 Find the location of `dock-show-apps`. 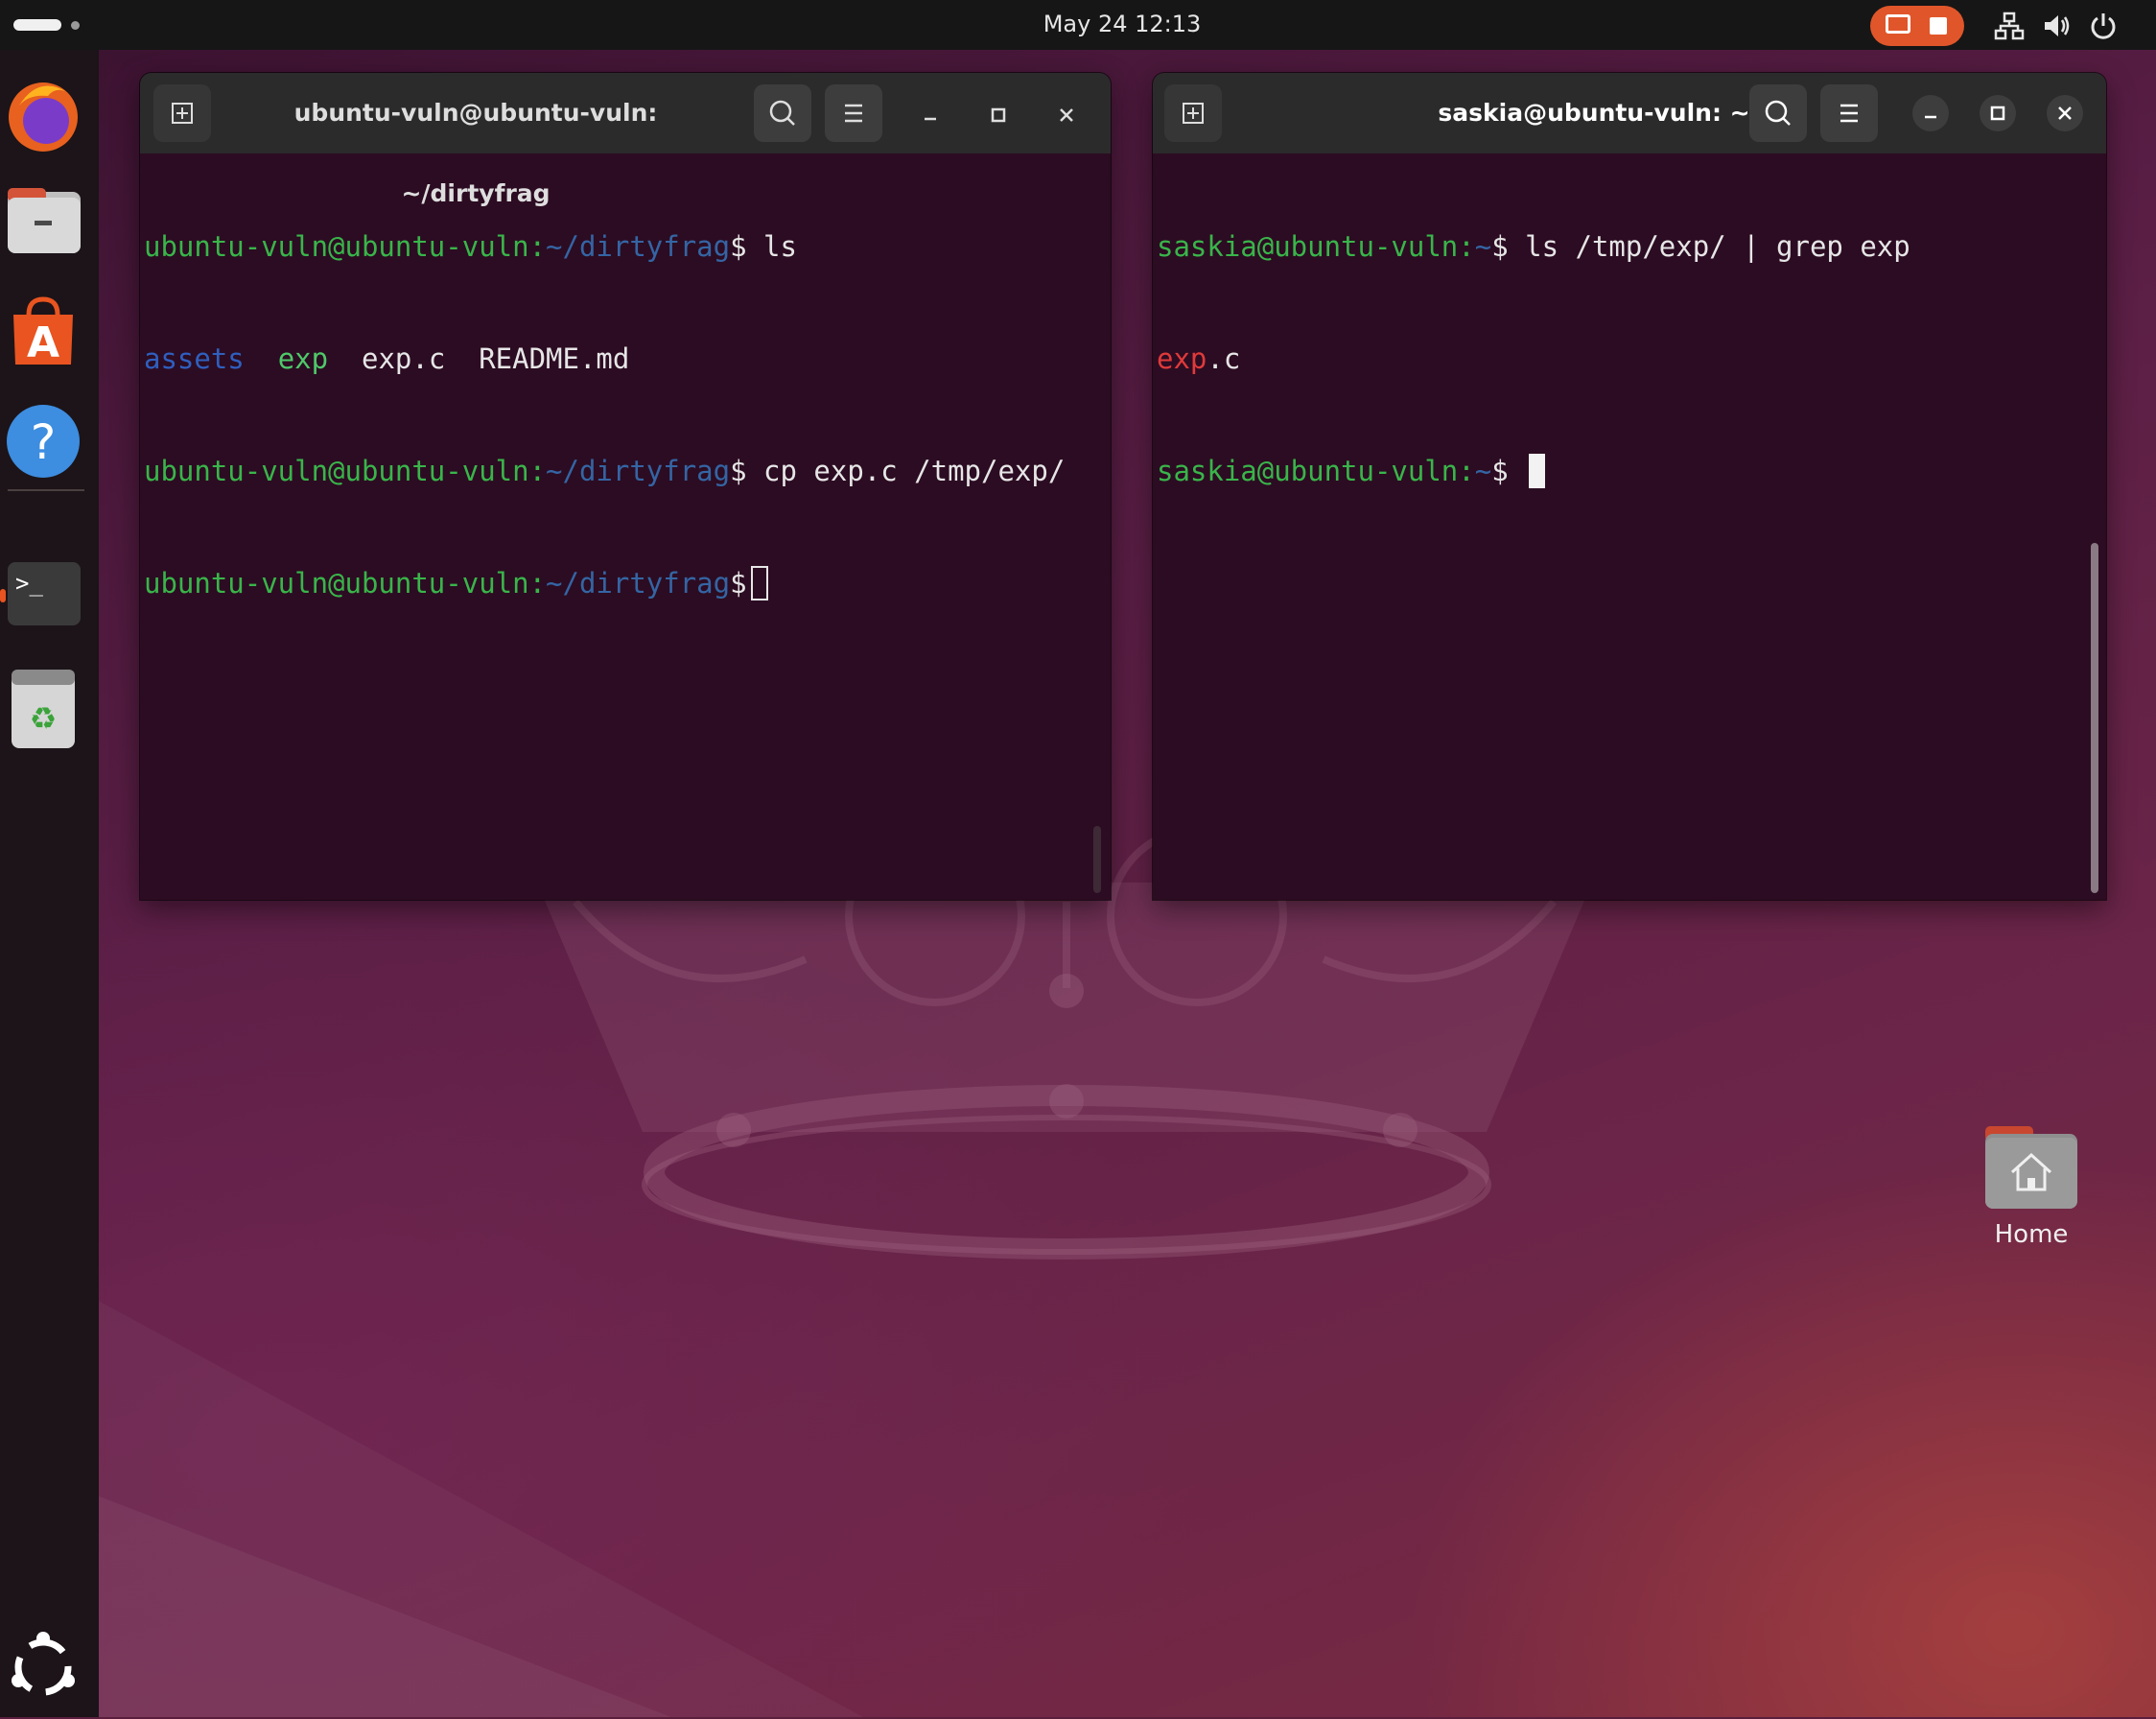

dock-show-apps is located at coordinates (49, 1667).